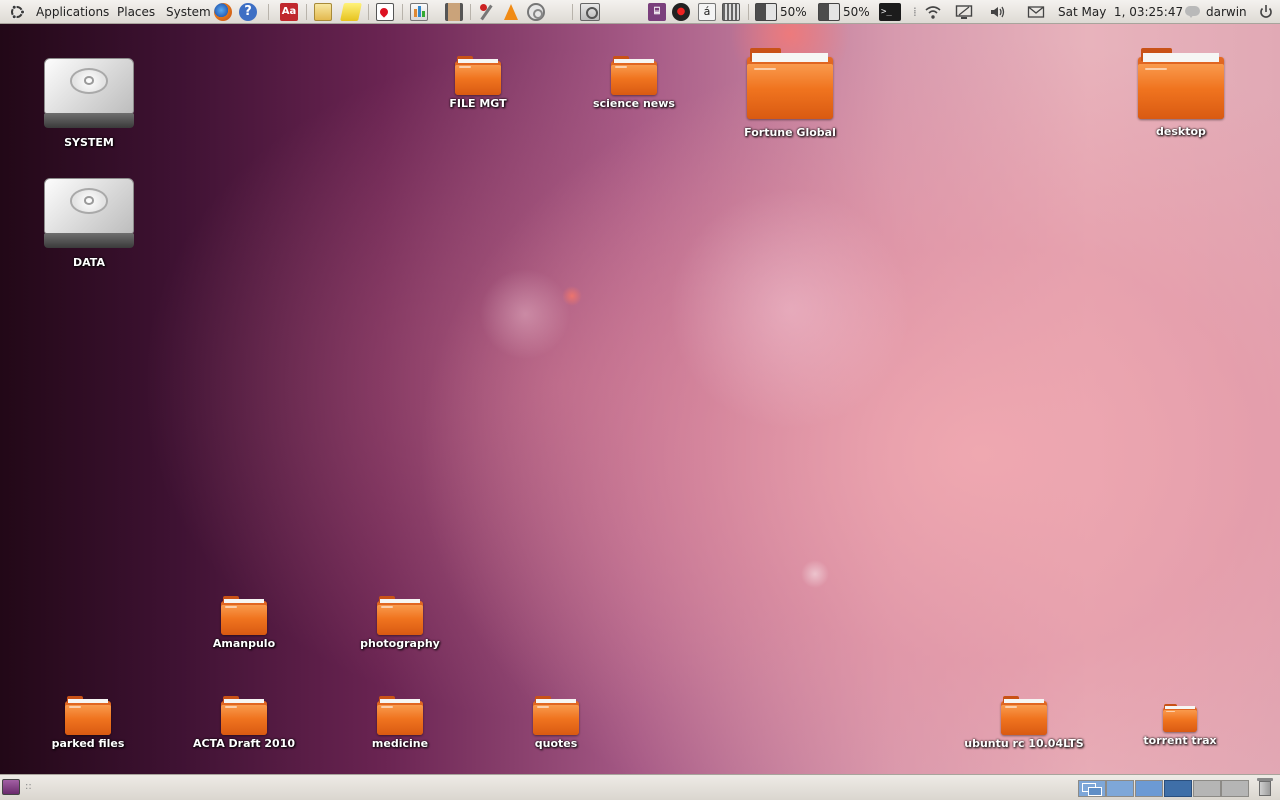 Image resolution: width=1280 pixels, height=800 pixels. What do you see at coordinates (478, 103) in the screenshot?
I see `desktop-icon-label: FILE MGT` at bounding box center [478, 103].